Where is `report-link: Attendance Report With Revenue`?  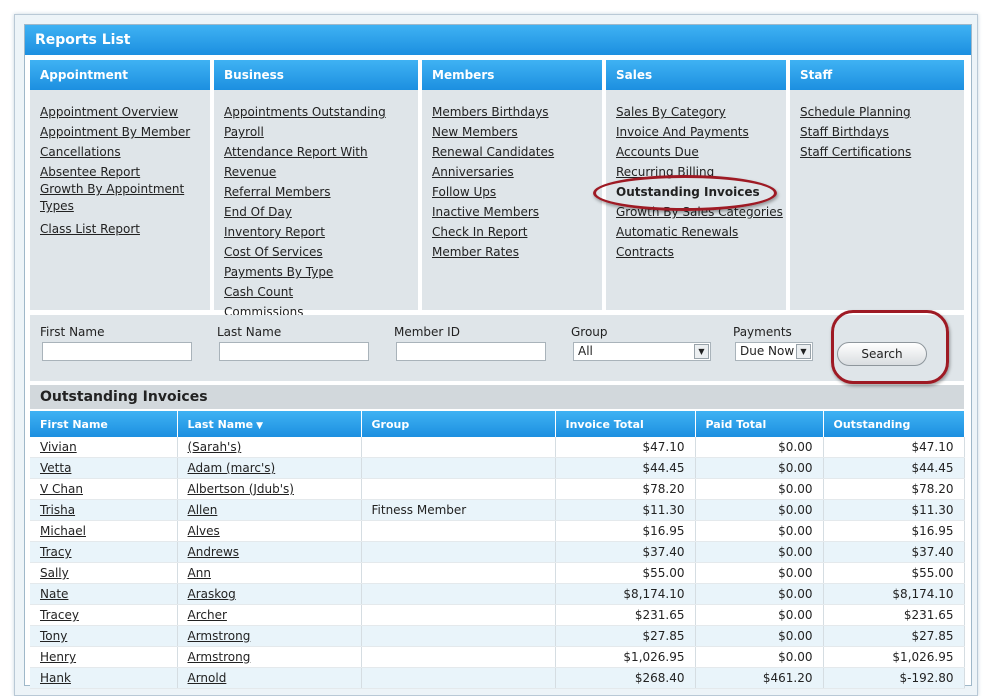
report-link: Attendance Report With Revenue is located at coordinates (296, 162).